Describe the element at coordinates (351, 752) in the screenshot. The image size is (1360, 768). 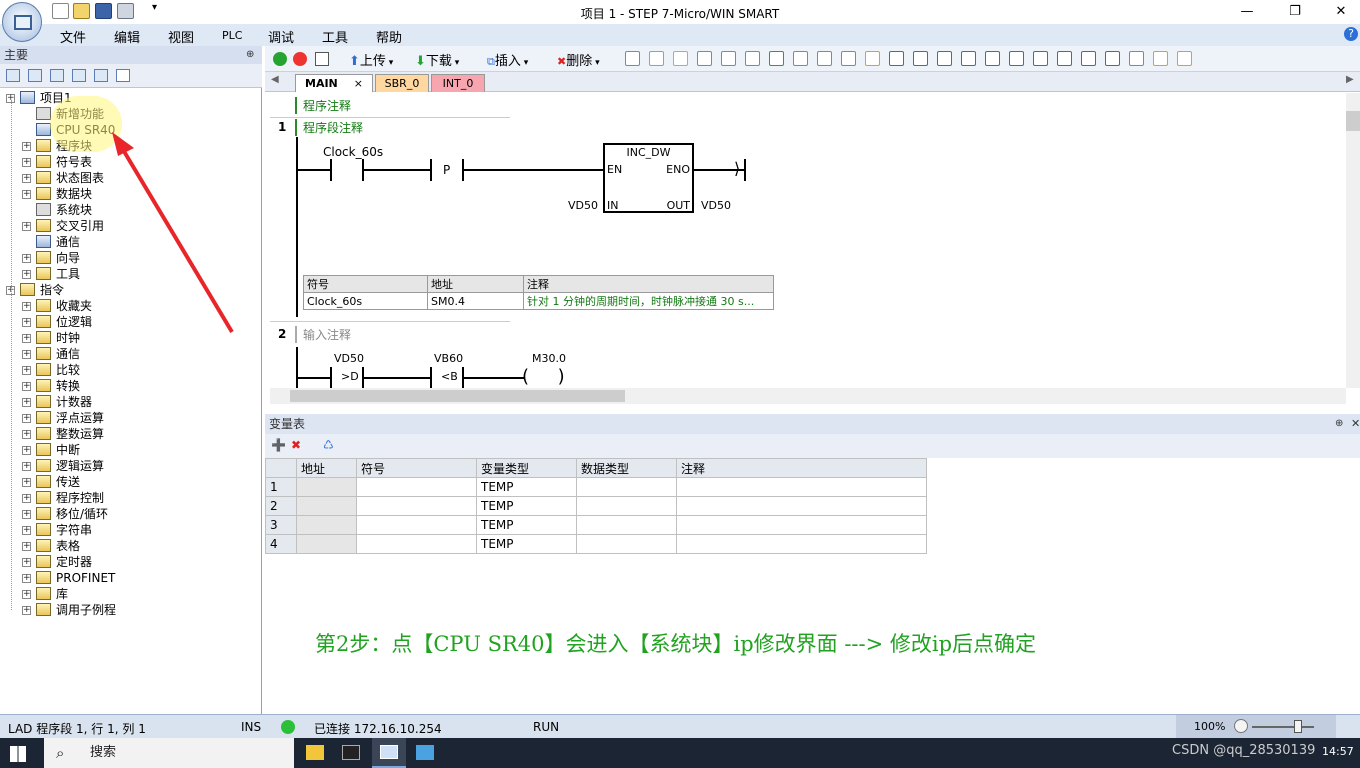
I see `terminal-icon` at that location.